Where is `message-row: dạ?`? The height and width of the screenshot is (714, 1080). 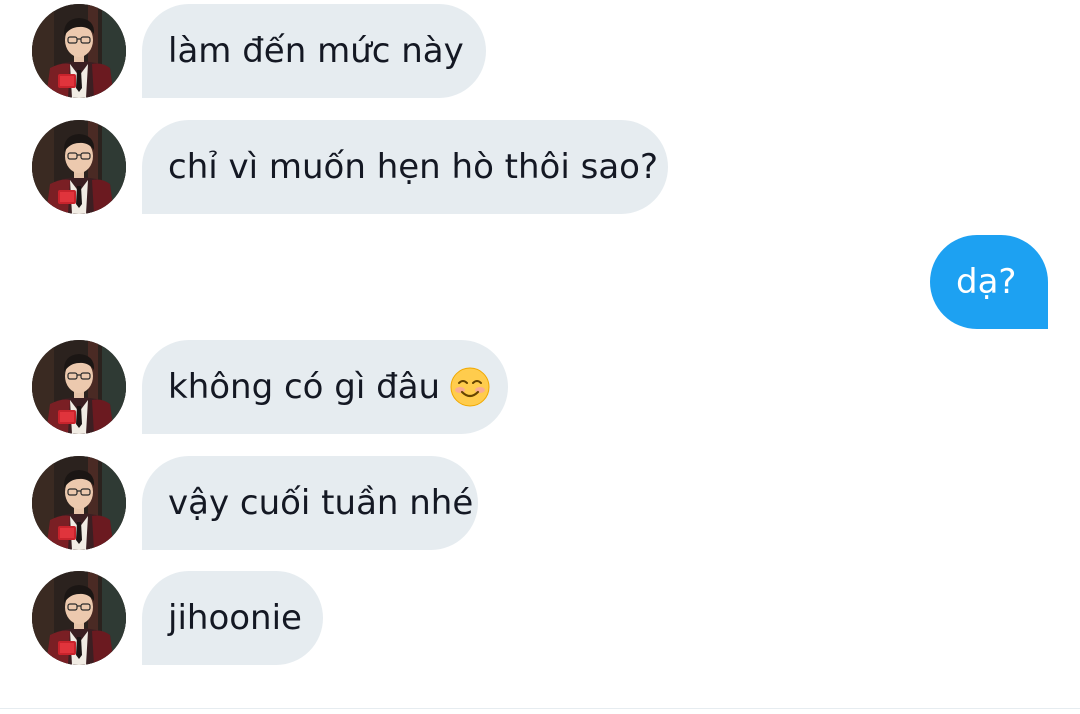 message-row: dạ? is located at coordinates (540, 283).